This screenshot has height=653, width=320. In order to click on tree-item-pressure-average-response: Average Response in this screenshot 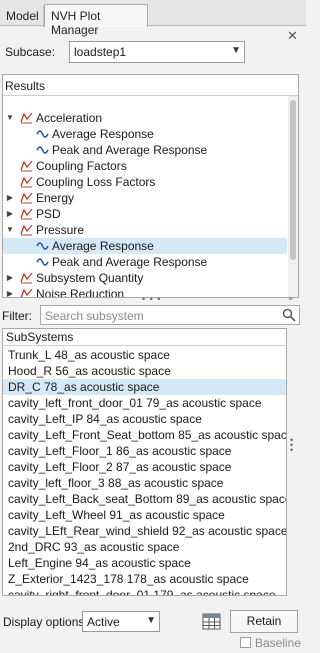, I will do `click(145, 246)`.